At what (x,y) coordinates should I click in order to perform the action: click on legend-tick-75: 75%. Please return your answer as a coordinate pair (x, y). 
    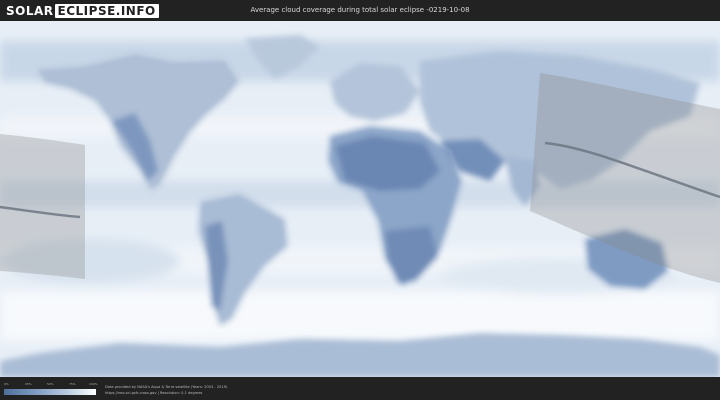
    Looking at the image, I should click on (72, 384).